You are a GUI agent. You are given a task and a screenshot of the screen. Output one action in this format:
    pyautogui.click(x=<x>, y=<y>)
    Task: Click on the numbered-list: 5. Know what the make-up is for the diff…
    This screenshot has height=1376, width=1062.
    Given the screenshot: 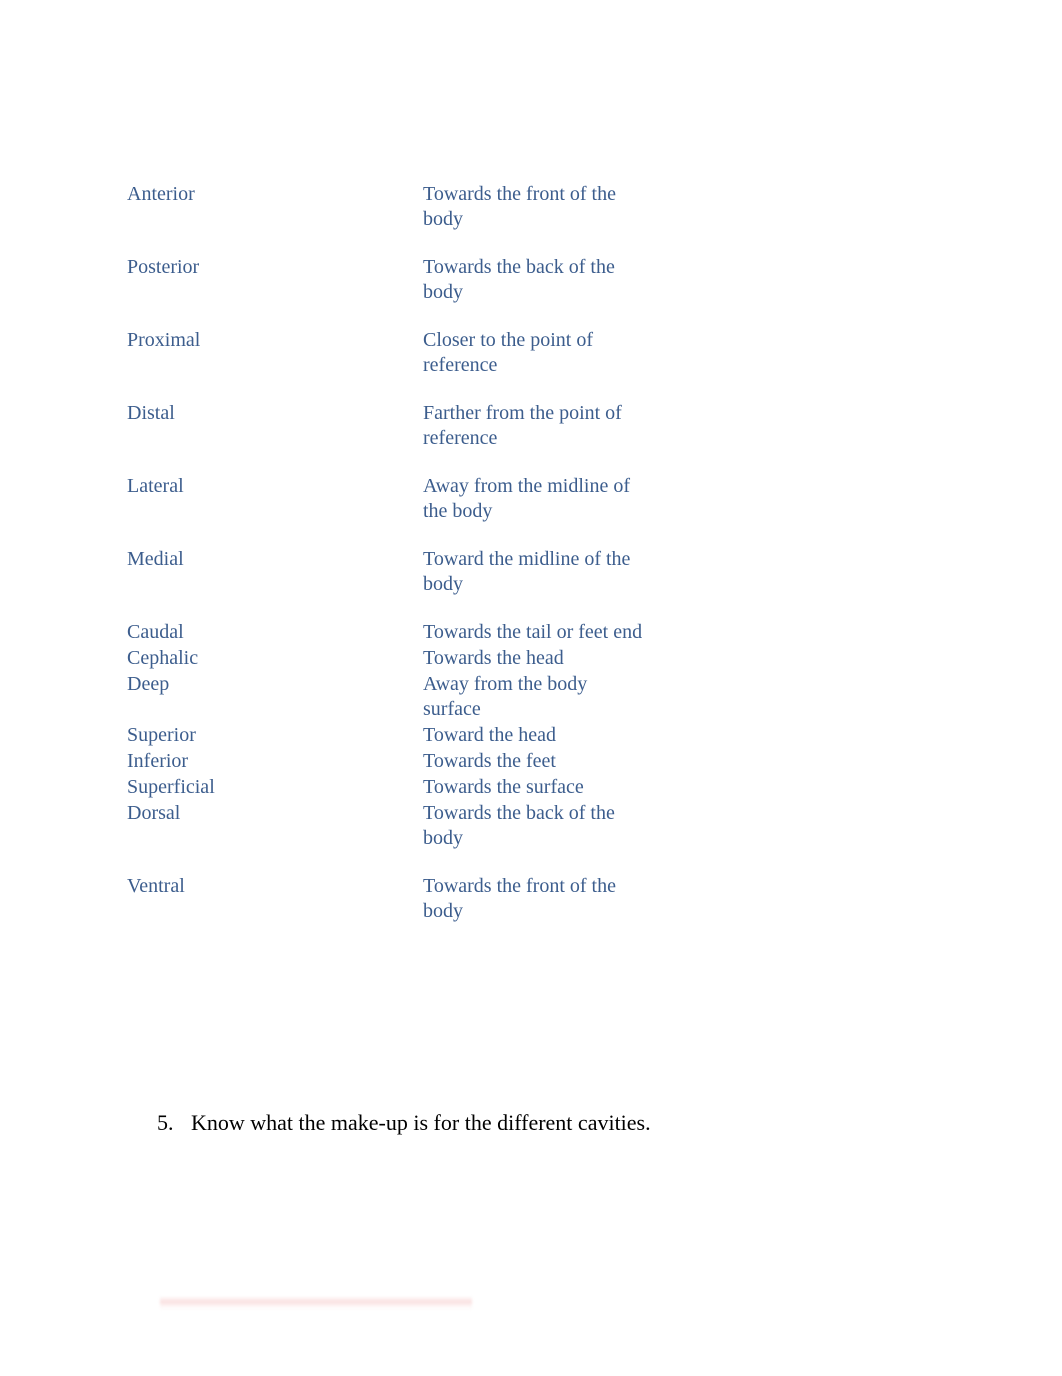 What is the action you would take?
    pyautogui.click(x=404, y=1123)
    